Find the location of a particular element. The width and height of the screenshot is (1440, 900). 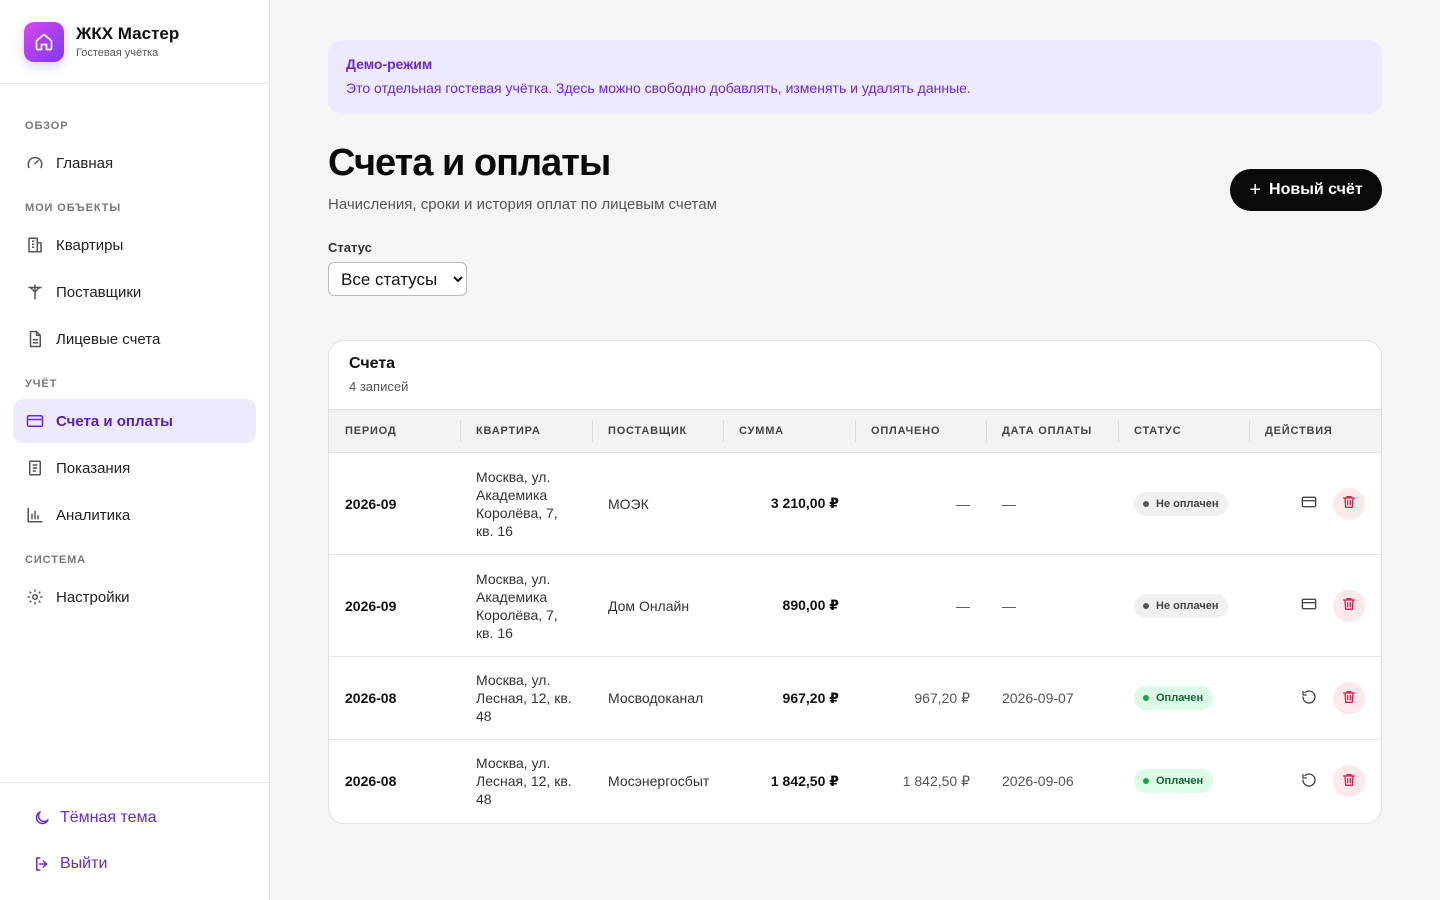

dark-theme-toggle: Тёмная тема is located at coordinates (134, 818).